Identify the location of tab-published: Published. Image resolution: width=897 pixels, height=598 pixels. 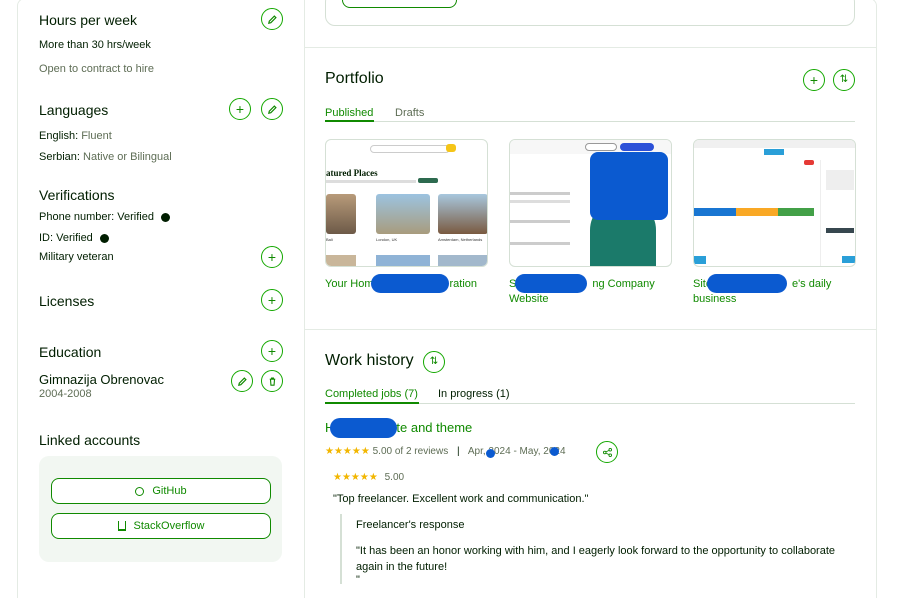
(349, 113).